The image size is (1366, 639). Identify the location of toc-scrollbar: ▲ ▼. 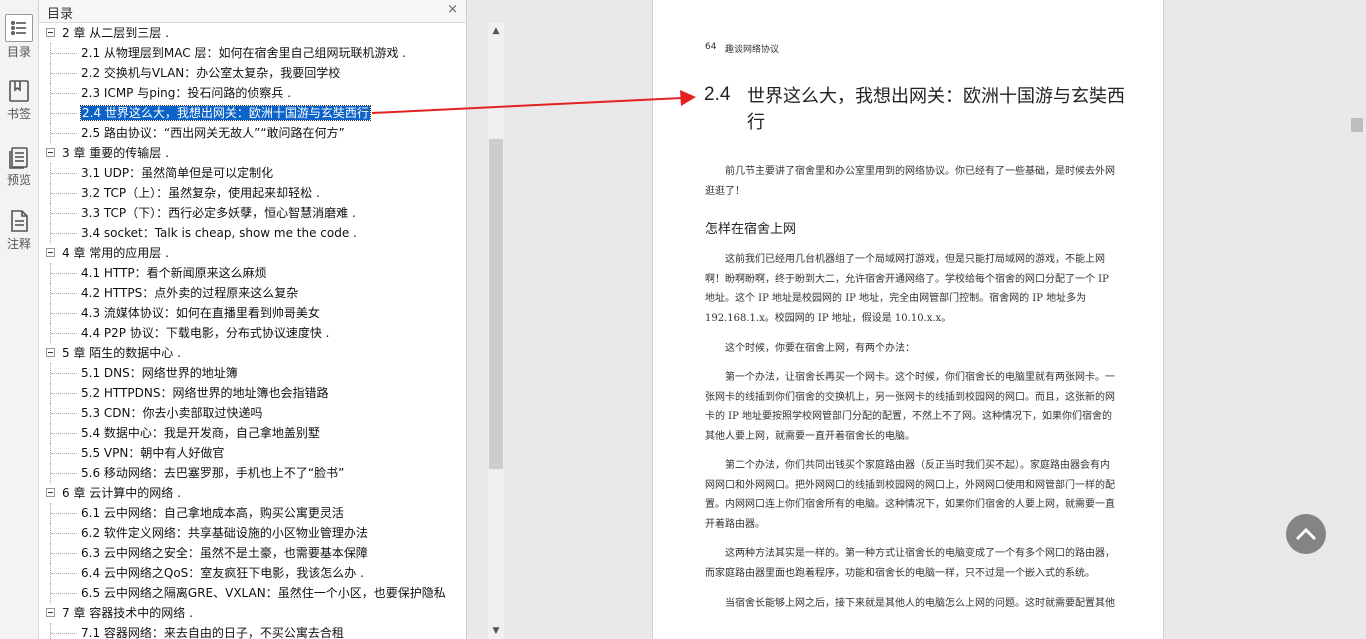
(496, 331).